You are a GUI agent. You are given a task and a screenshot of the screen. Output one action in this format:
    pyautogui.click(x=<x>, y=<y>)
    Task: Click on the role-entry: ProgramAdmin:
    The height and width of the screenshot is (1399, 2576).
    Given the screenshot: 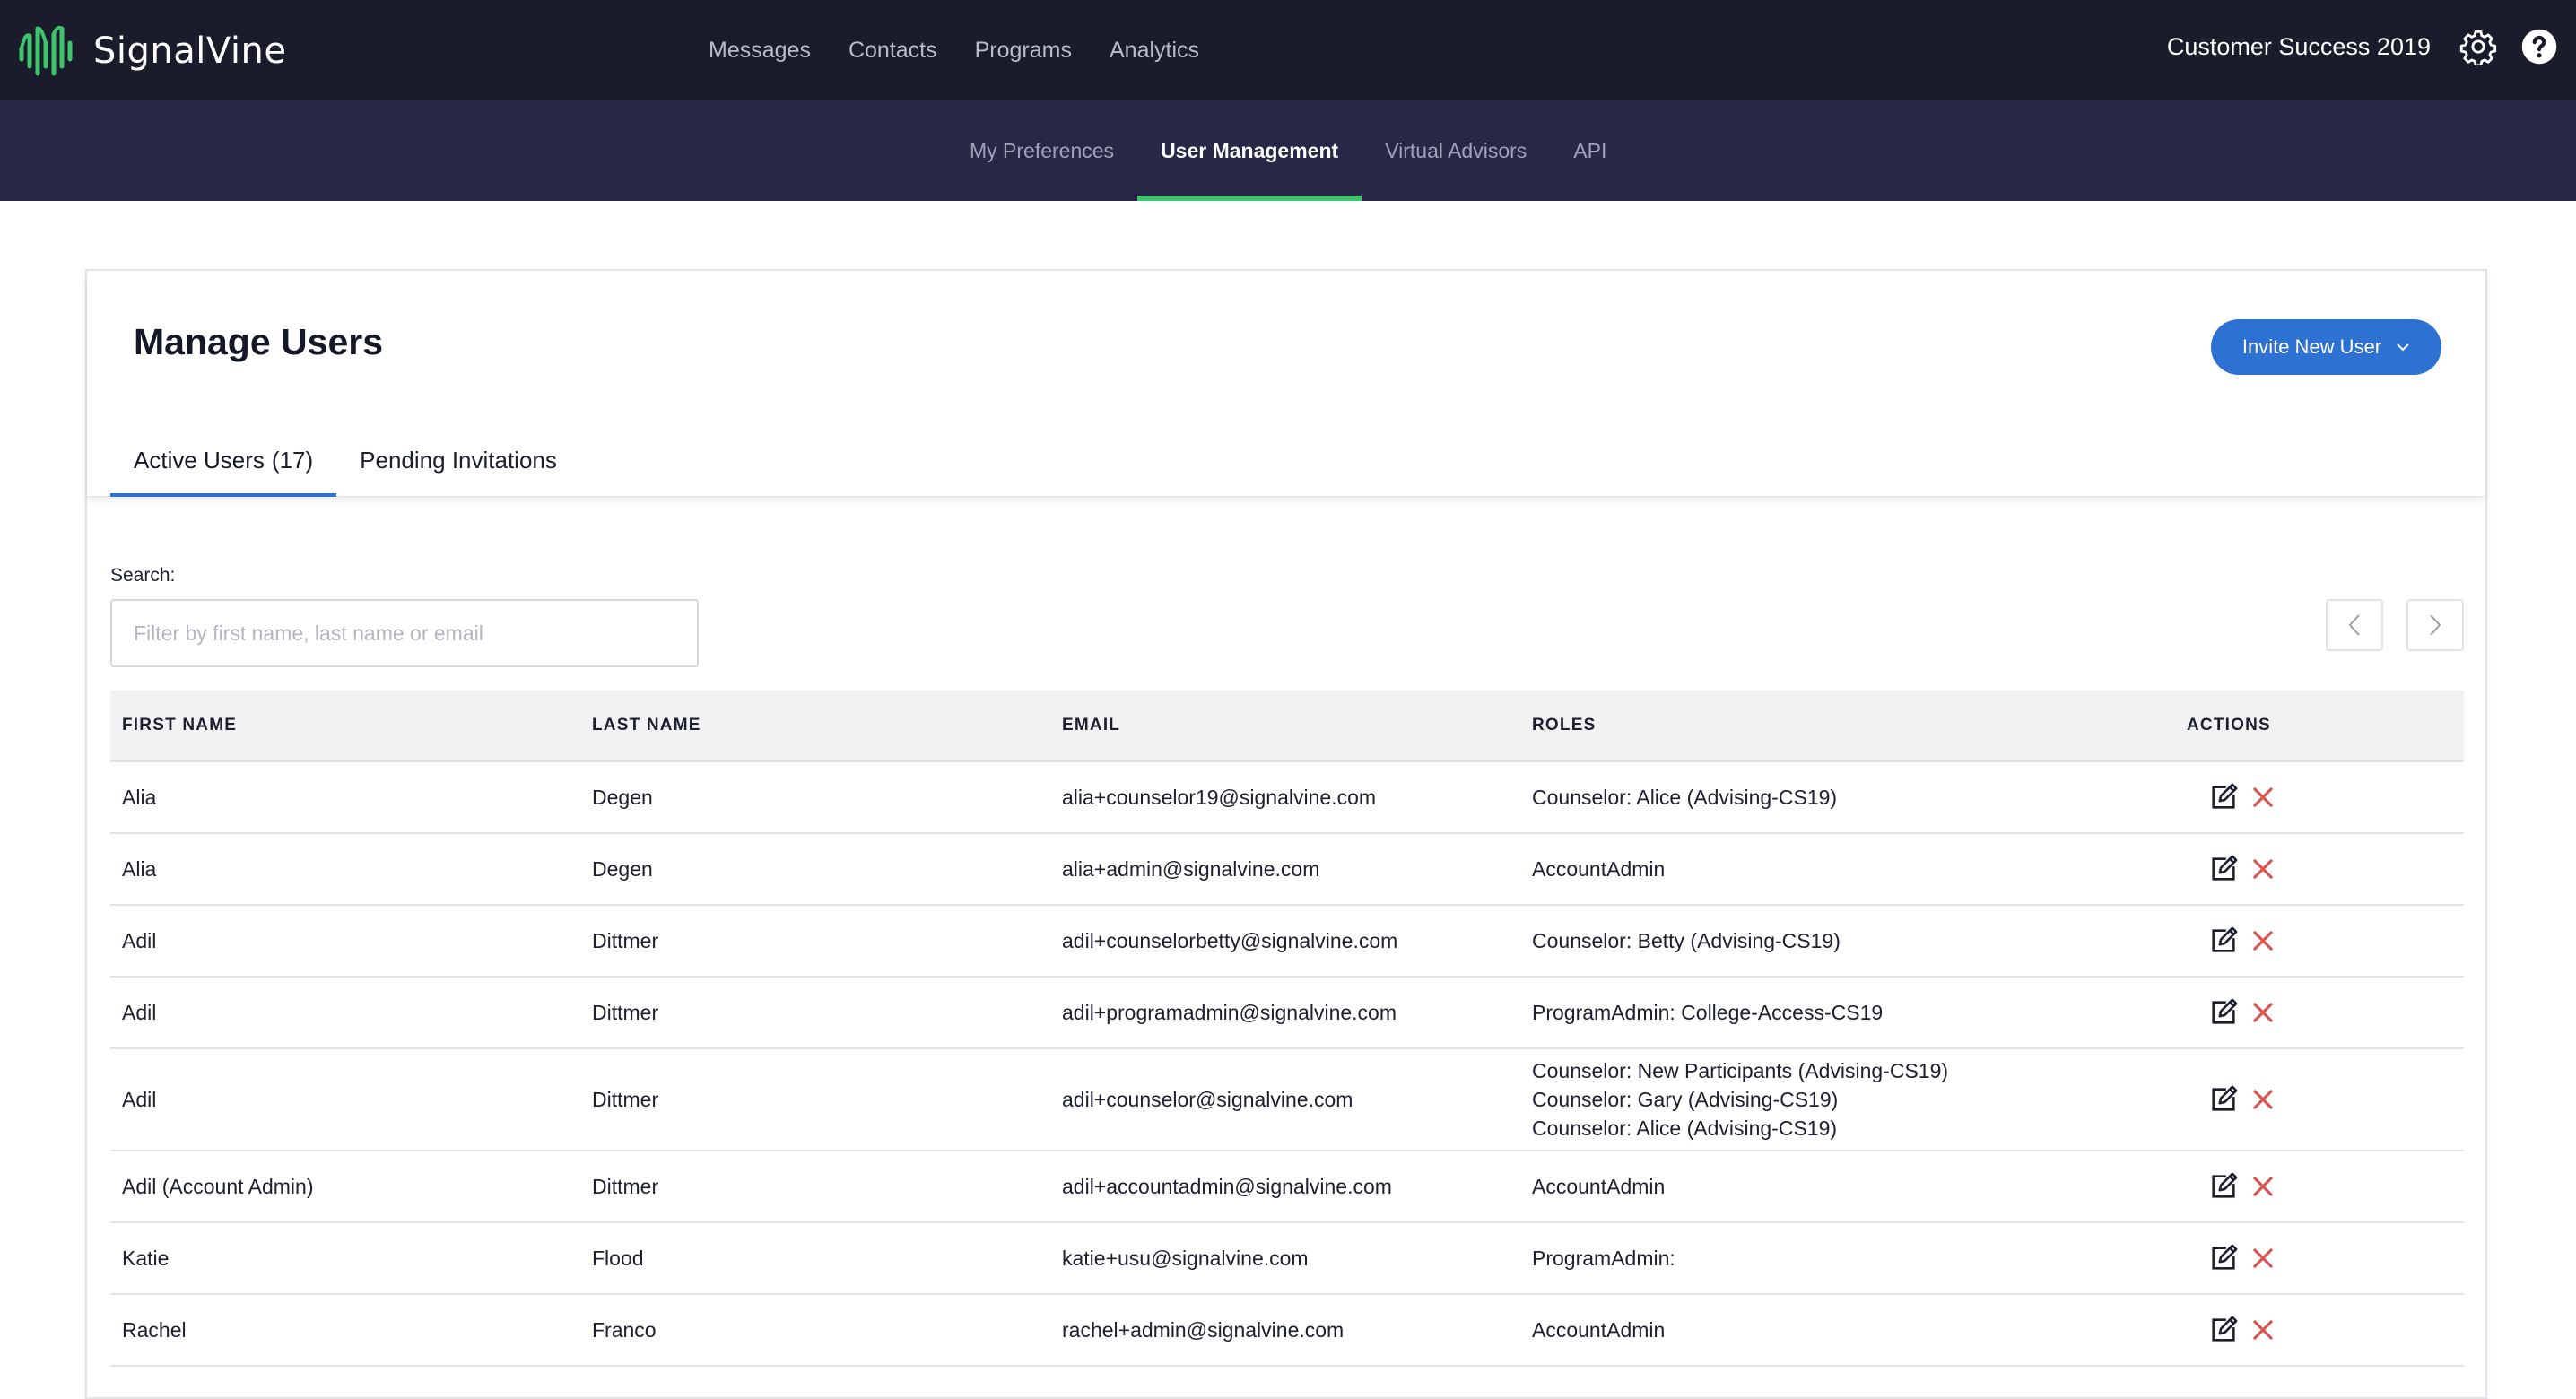 What is the action you would take?
    pyautogui.click(x=1603, y=1258)
    